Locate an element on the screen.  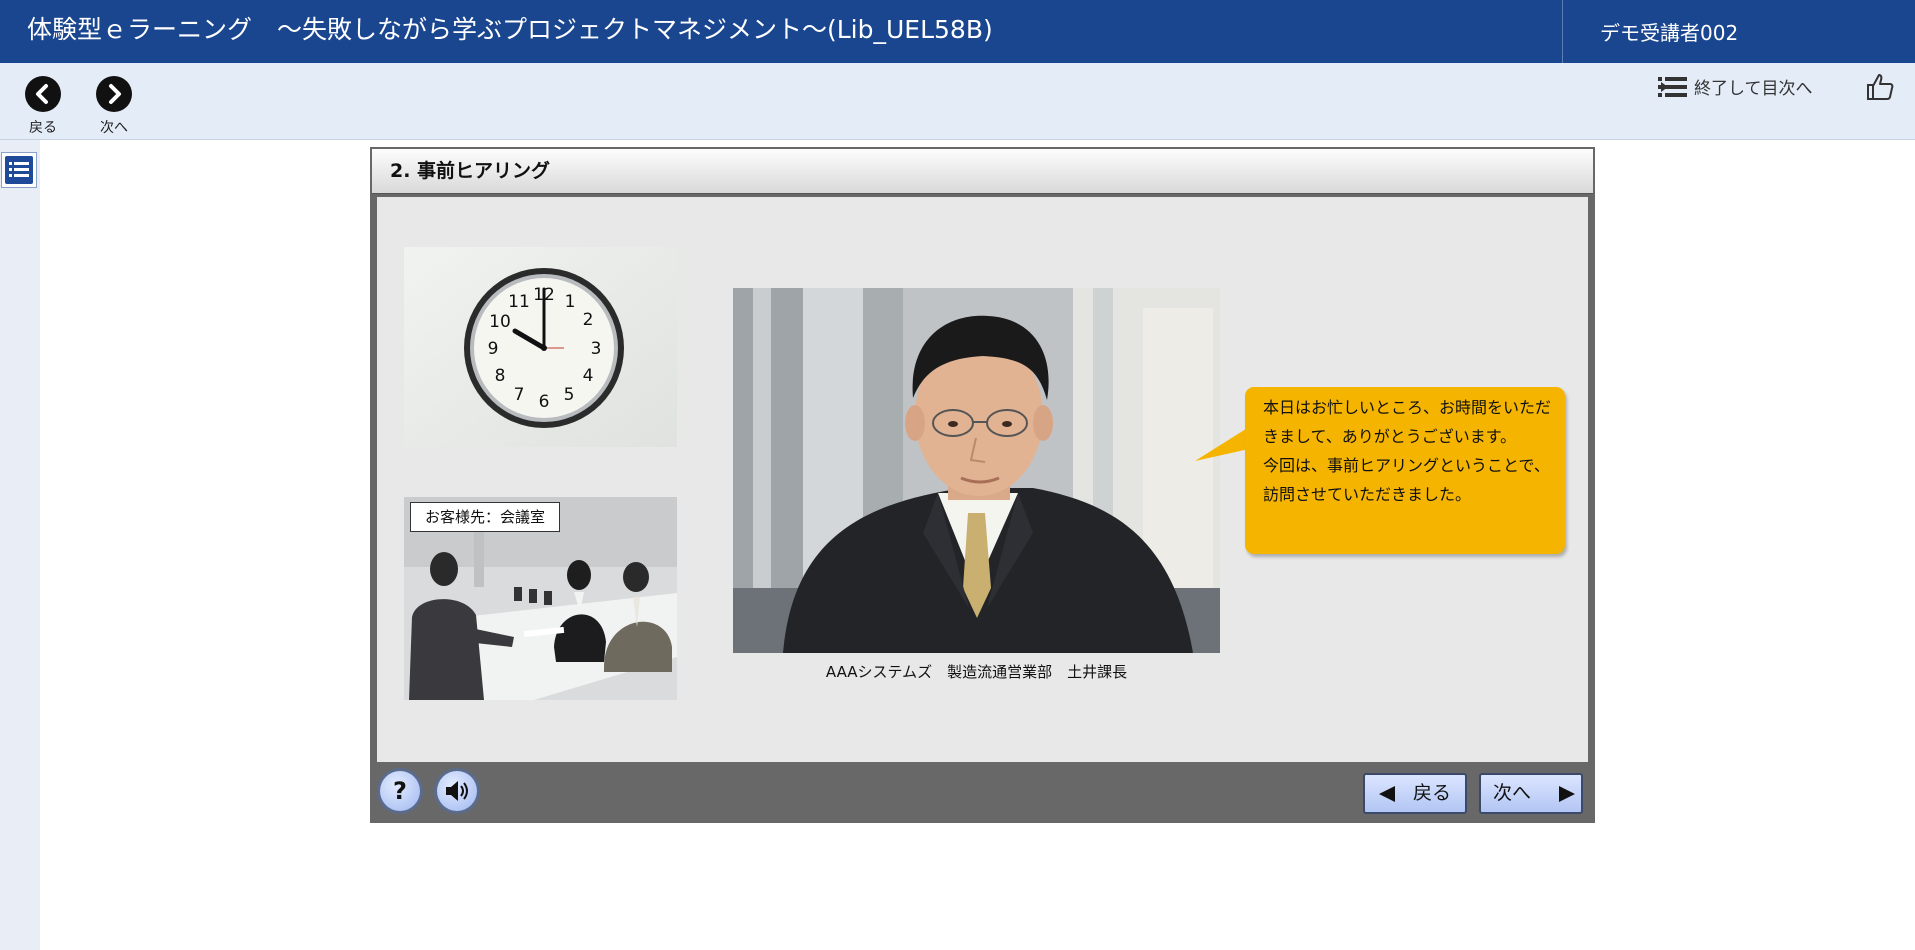
toc-toggle-button is located at coordinates (19, 170).